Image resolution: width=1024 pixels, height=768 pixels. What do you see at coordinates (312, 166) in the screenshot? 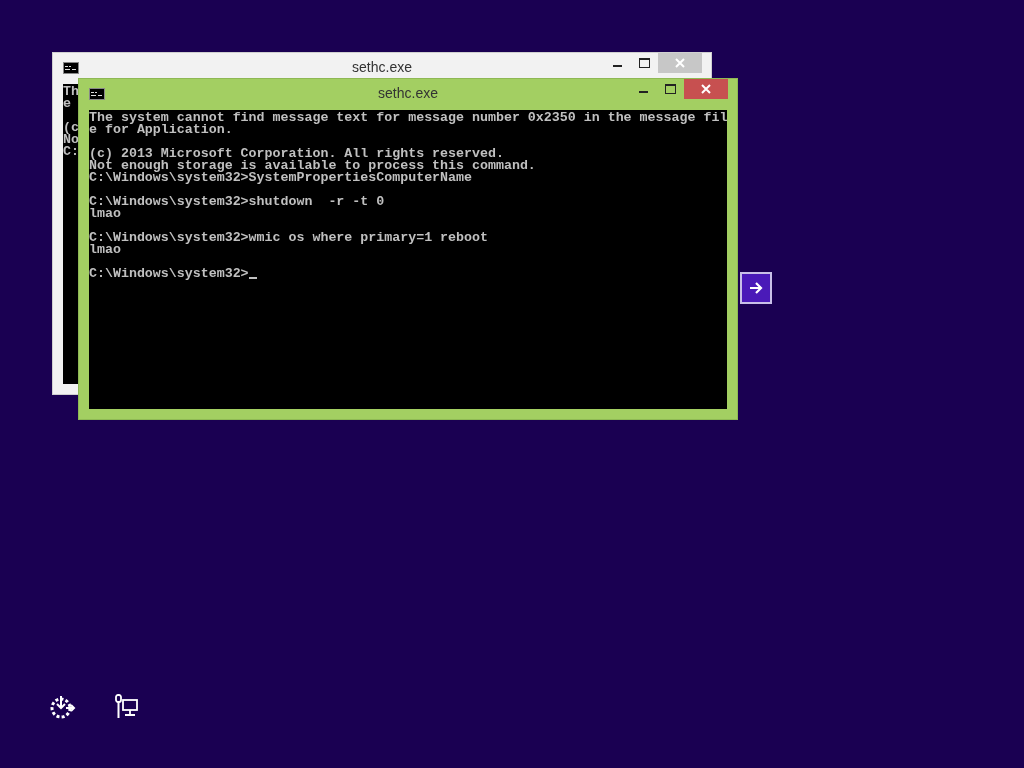
I see `console-line: Not enough storage is available to process this command.` at bounding box center [312, 166].